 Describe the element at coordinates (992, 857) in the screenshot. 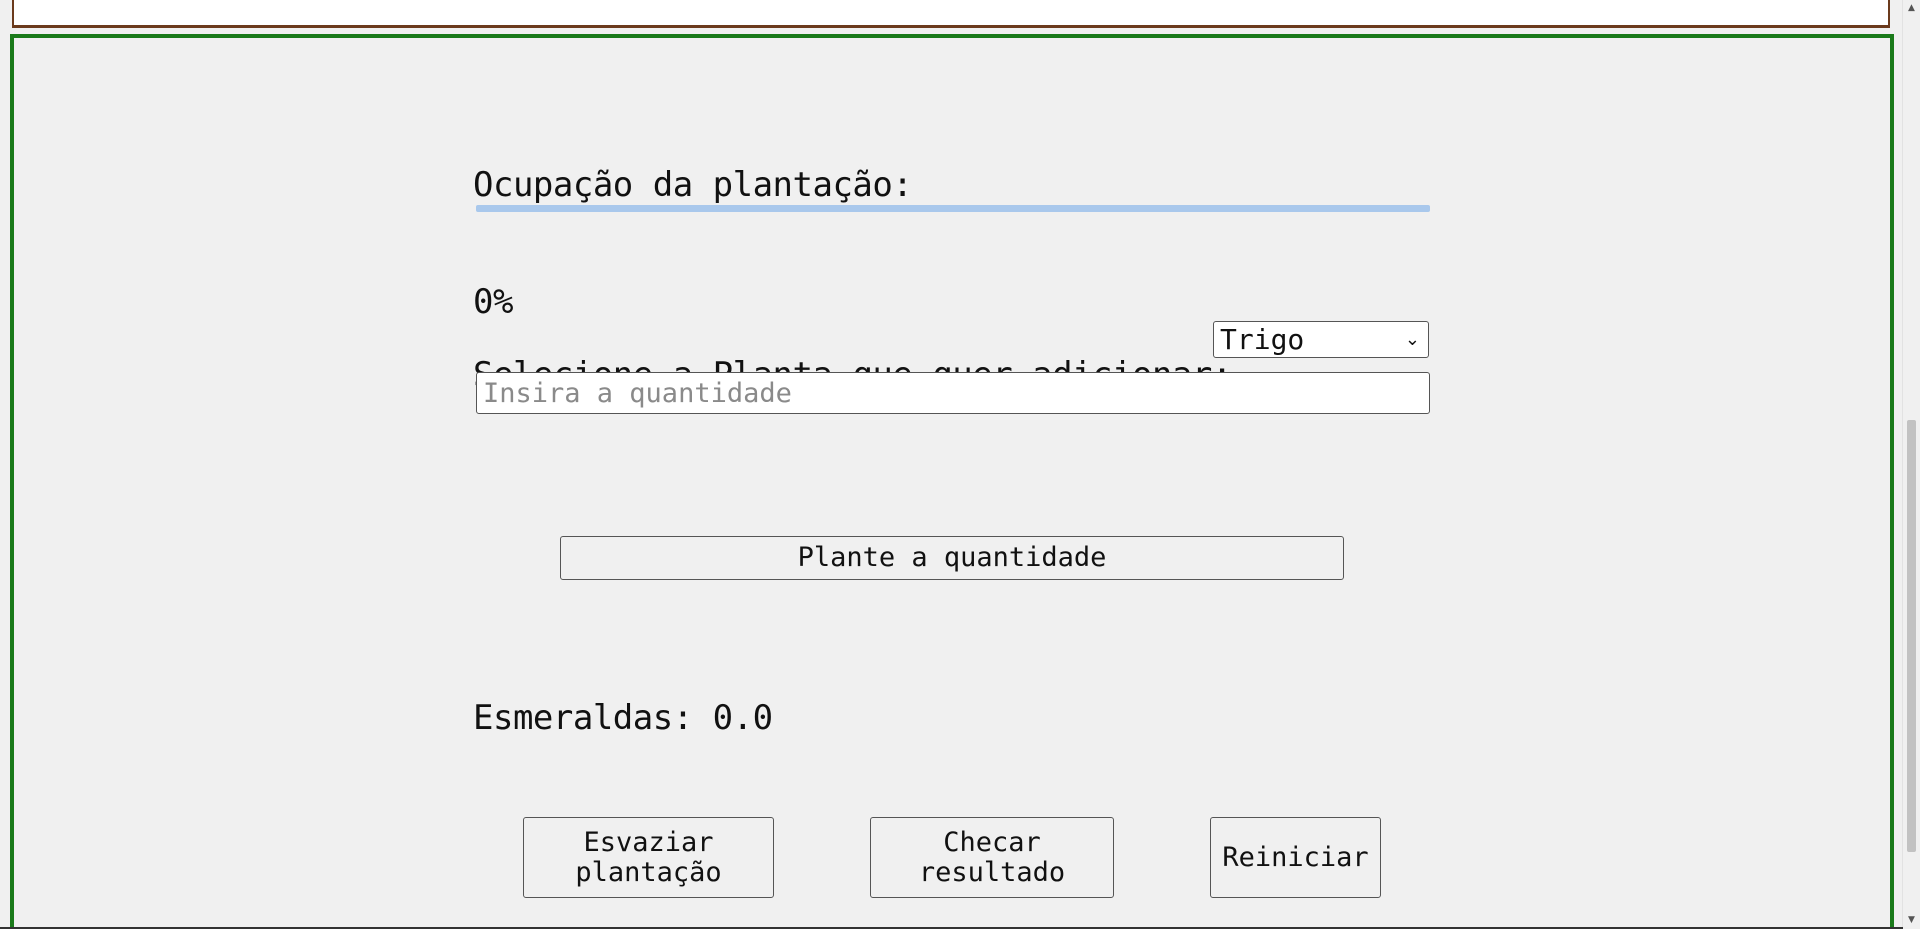

I see `check-result-button: Checar resultado` at that location.